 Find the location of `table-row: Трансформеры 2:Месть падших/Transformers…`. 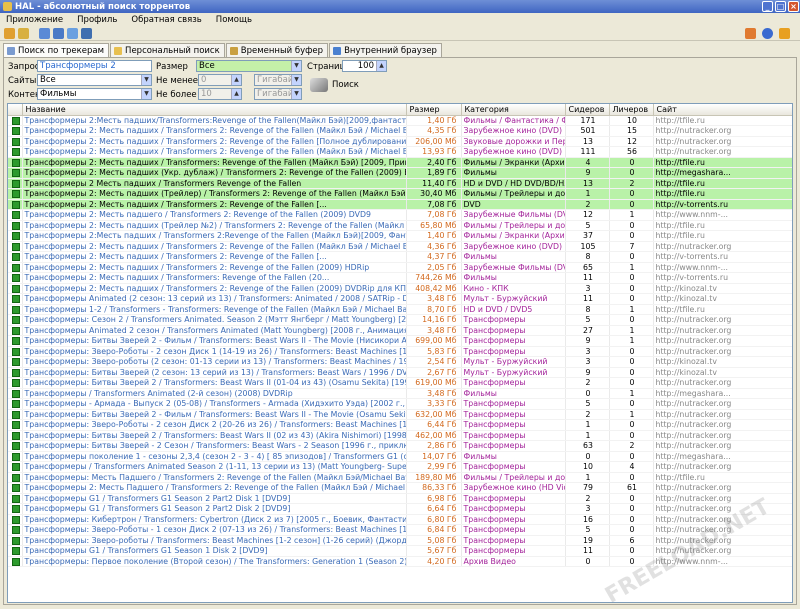

table-row: Трансформеры 2:Месть падших/Transformers… is located at coordinates (400, 120).